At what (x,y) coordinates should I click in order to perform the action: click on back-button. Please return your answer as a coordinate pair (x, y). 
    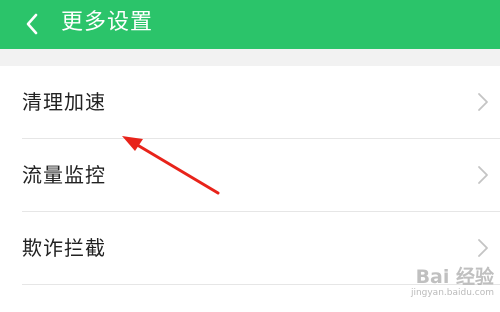
    Looking at the image, I should click on (32, 24).